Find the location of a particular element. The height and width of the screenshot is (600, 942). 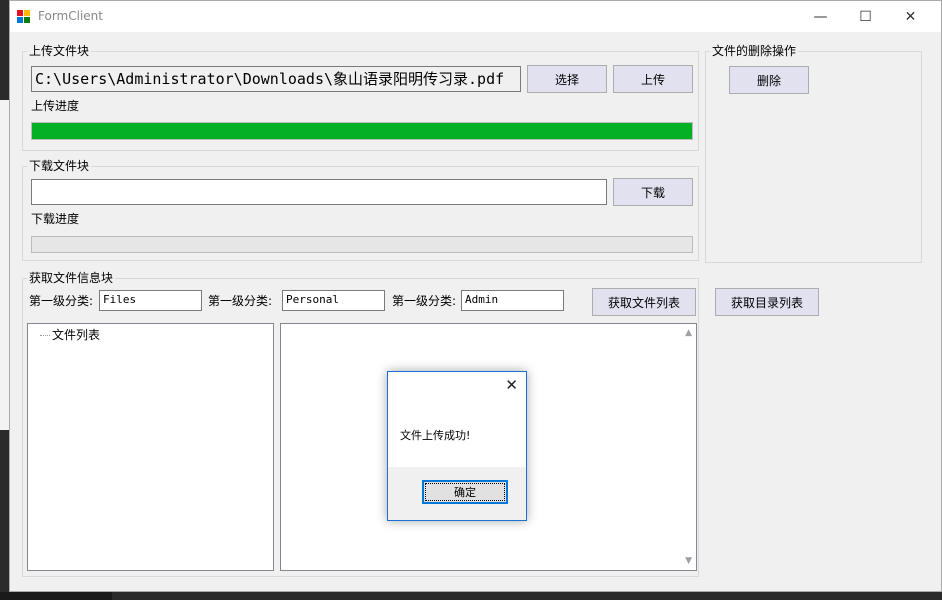

category1-input: Files is located at coordinates (150, 300).